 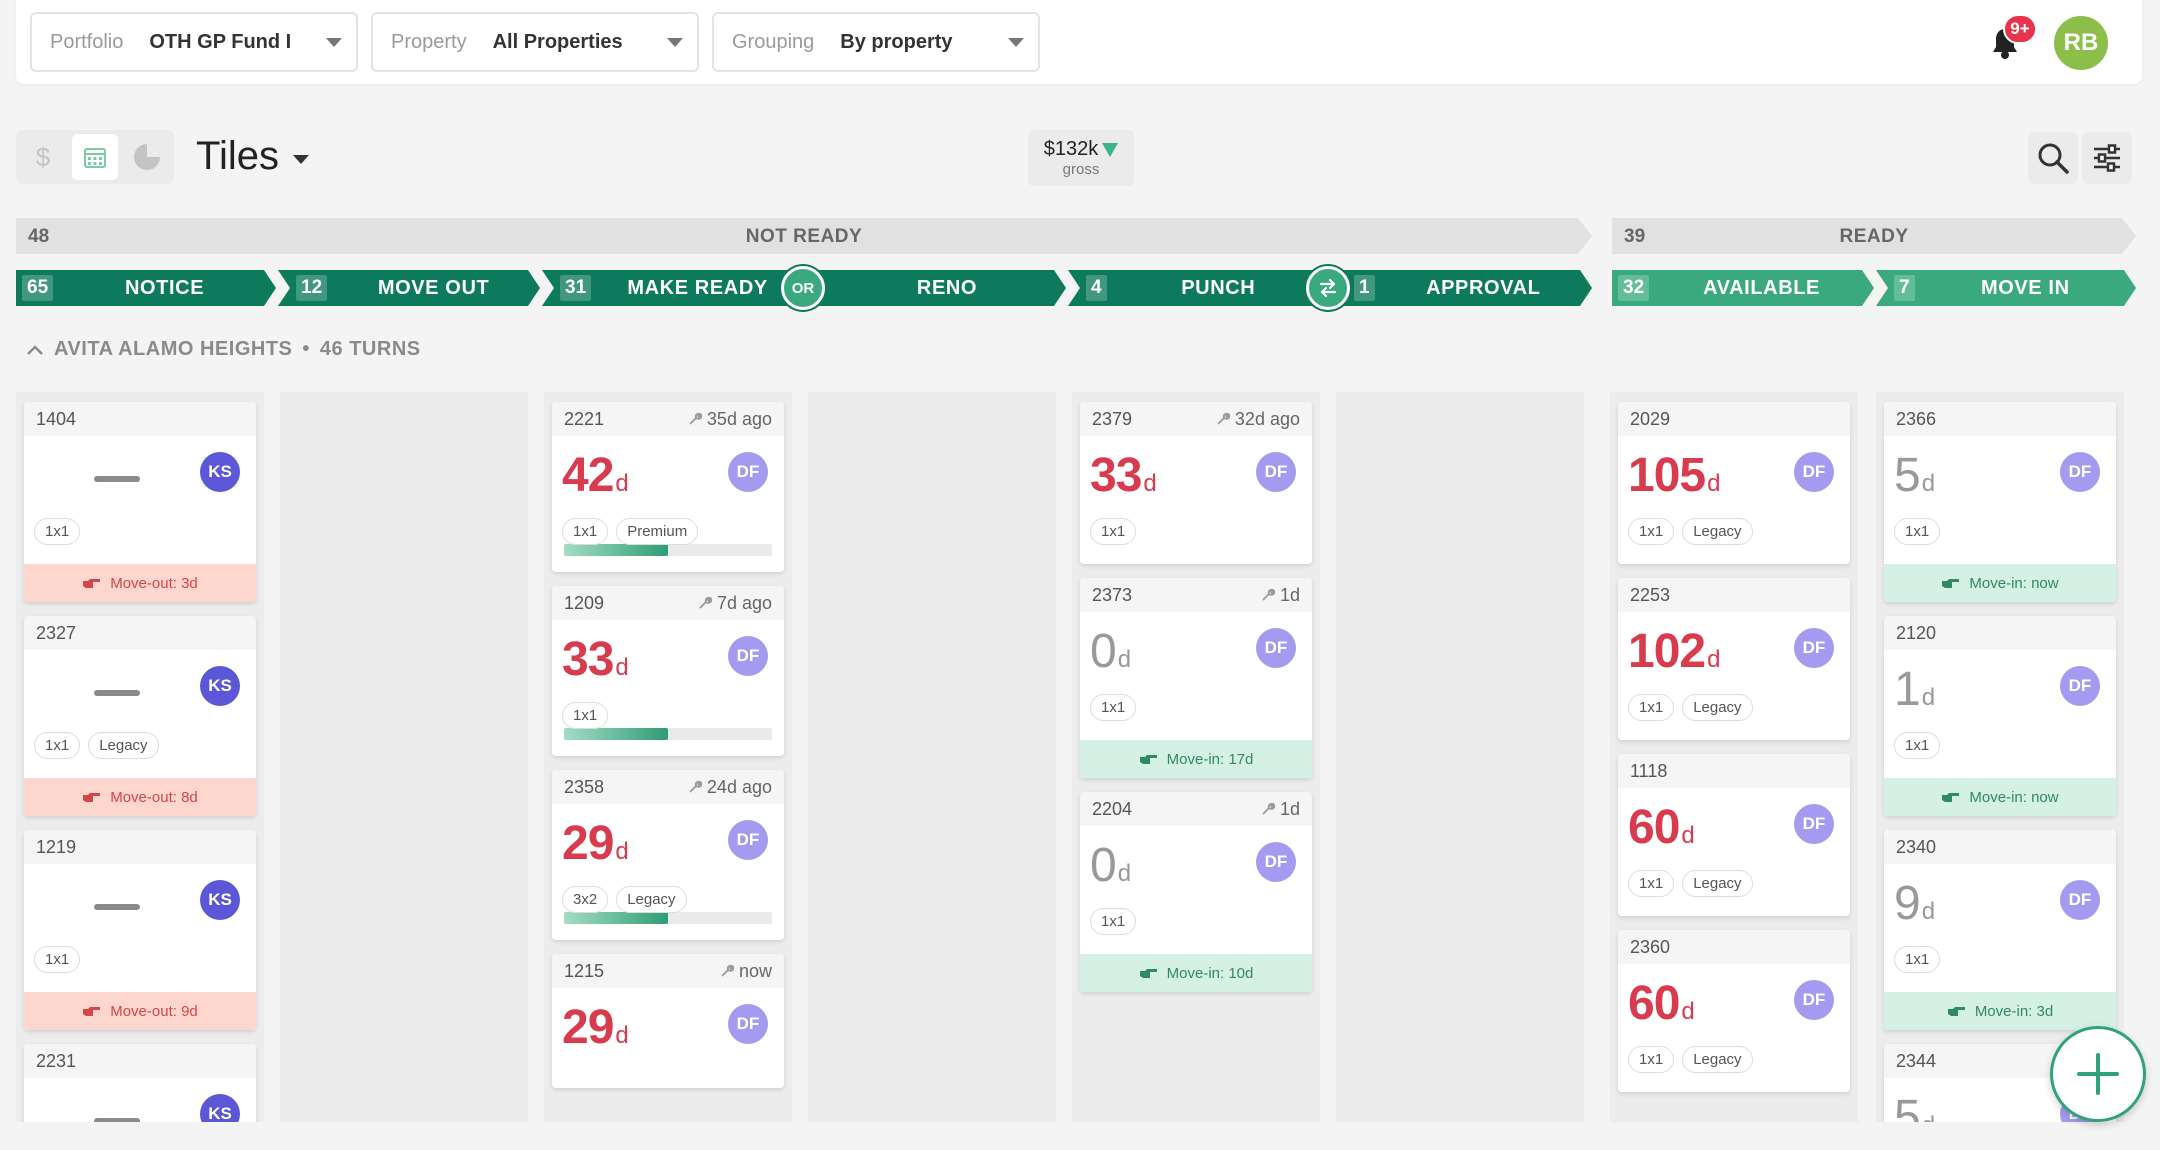 What do you see at coordinates (739, 418) in the screenshot?
I see `last-activity-text: 35d ago` at bounding box center [739, 418].